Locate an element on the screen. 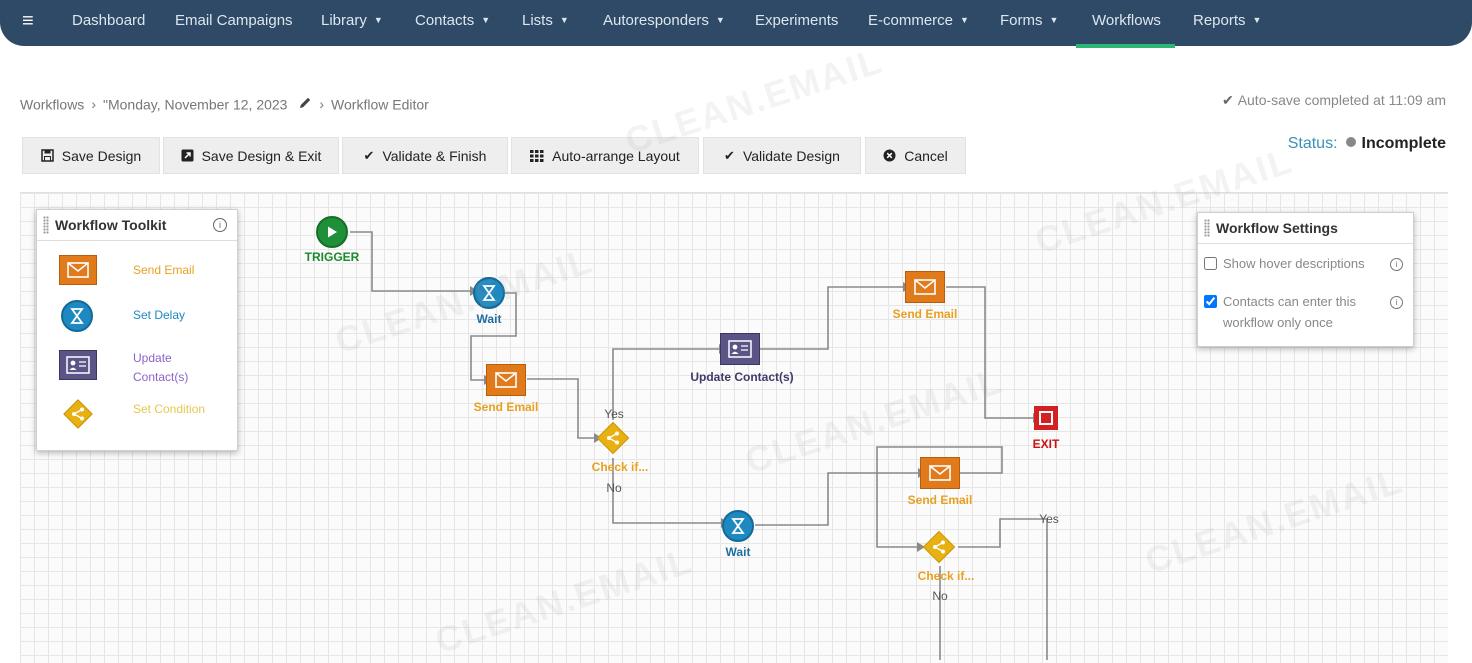 This screenshot has width=1472, height=663. update-contacts-node is located at coordinates (740, 351).